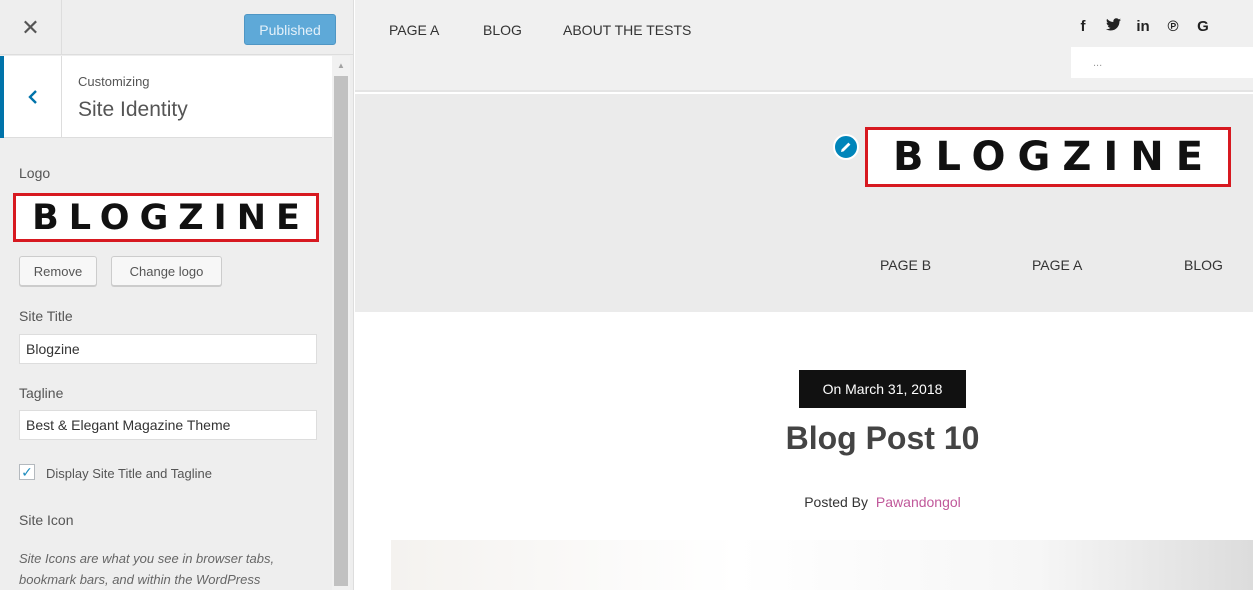 Image resolution: width=1253 pixels, height=590 pixels. I want to click on breadcrumb: Customizing, so click(114, 81).